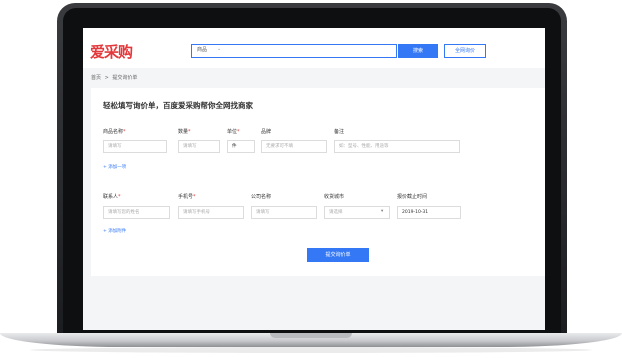 Image resolution: width=622 pixels, height=358 pixels. Describe the element at coordinates (211, 212) in the screenshot. I see `phone-field: 请填写手机号` at that location.